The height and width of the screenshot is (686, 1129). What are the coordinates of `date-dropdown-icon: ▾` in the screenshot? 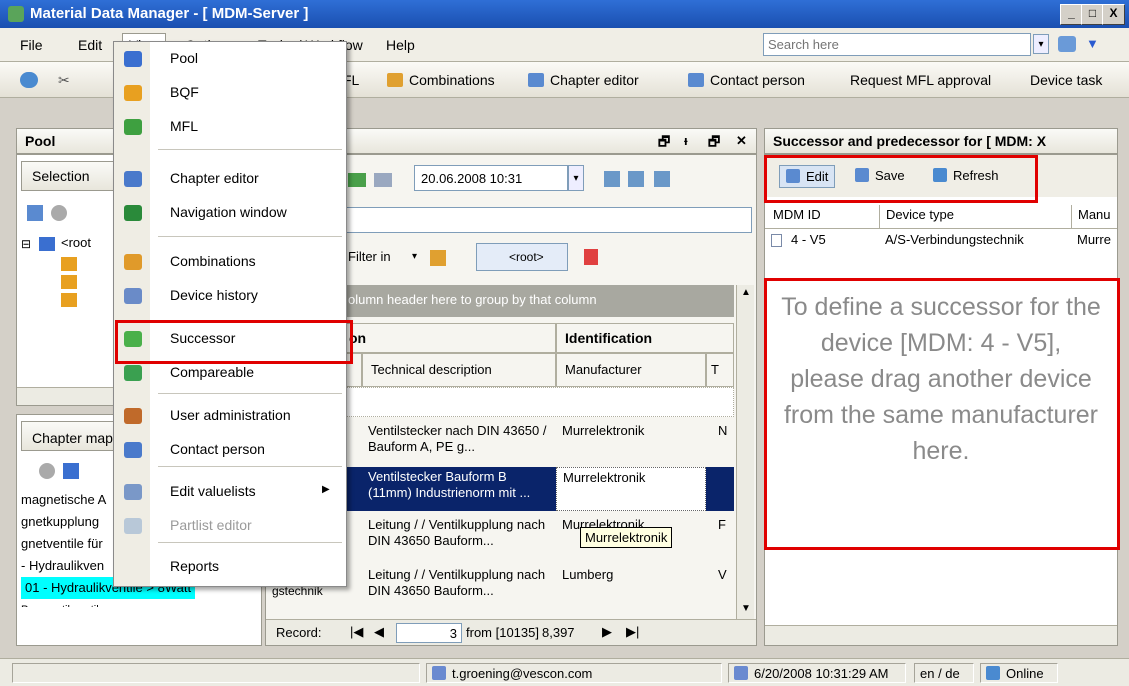 It's located at (576, 178).